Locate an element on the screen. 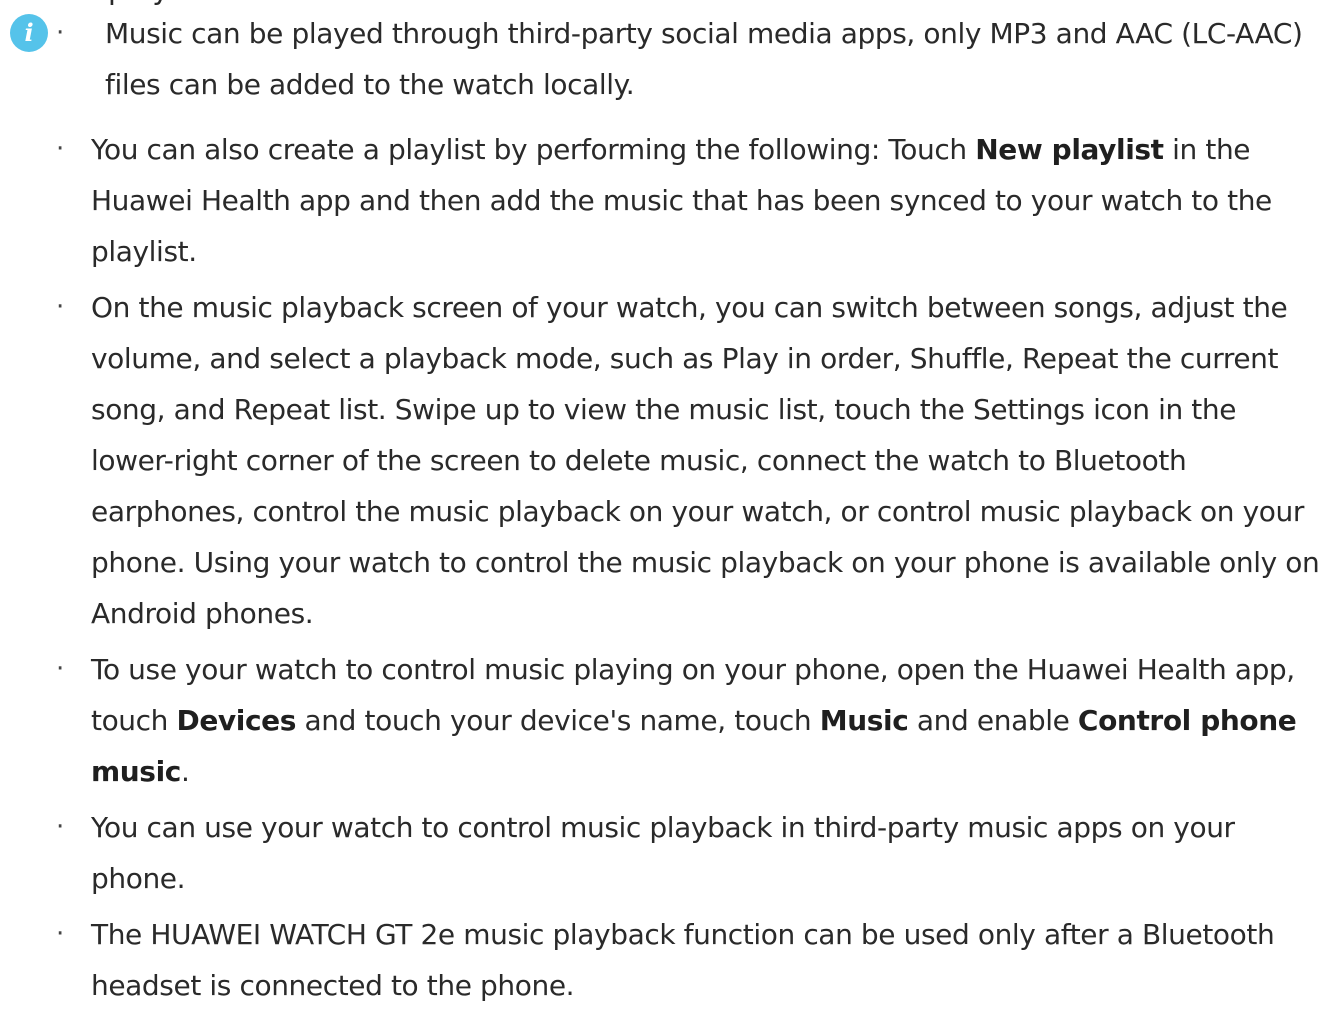 This screenshot has width=1327, height=1011. ui-term-new-playlist: New playlist is located at coordinates (1069, 149).